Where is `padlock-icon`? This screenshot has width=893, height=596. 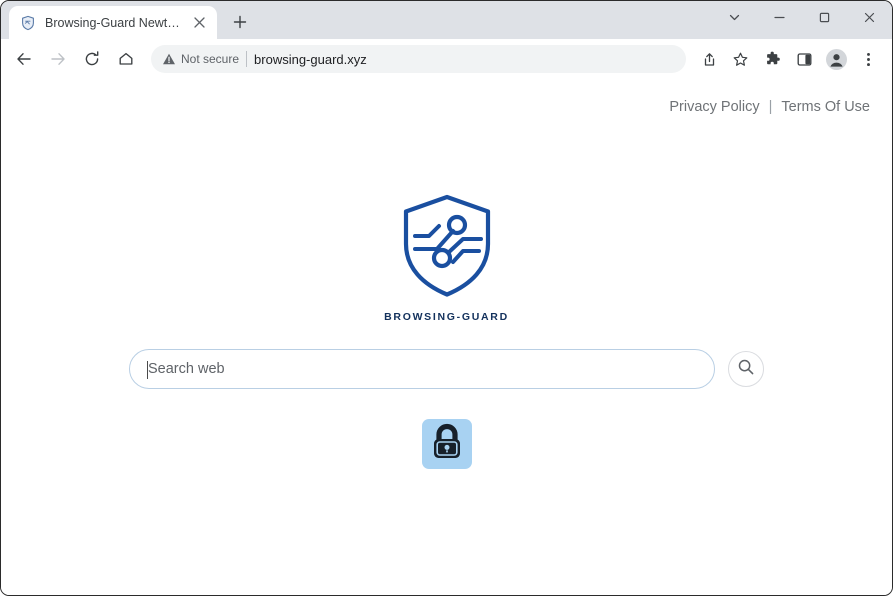 padlock-icon is located at coordinates (447, 444).